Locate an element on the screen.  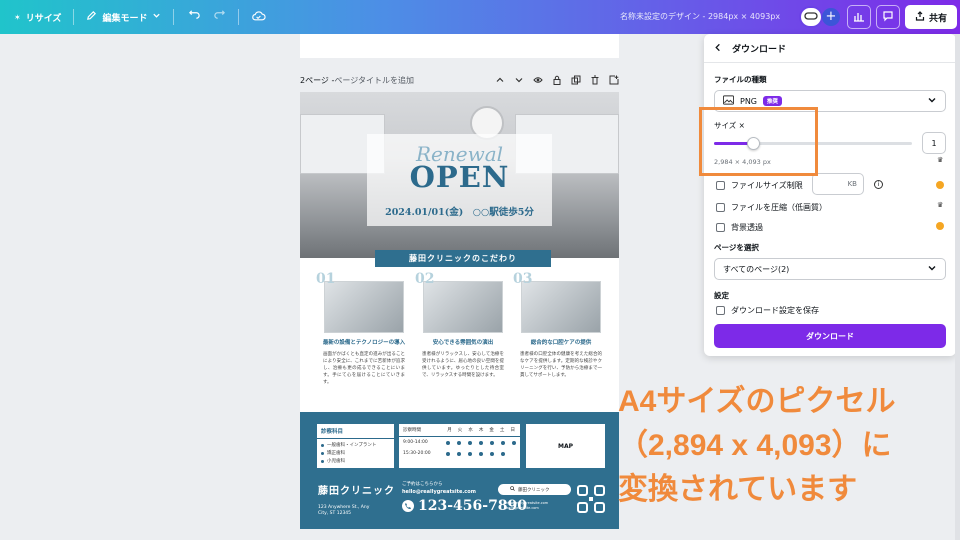
avatar is located at coordinates (811, 17).